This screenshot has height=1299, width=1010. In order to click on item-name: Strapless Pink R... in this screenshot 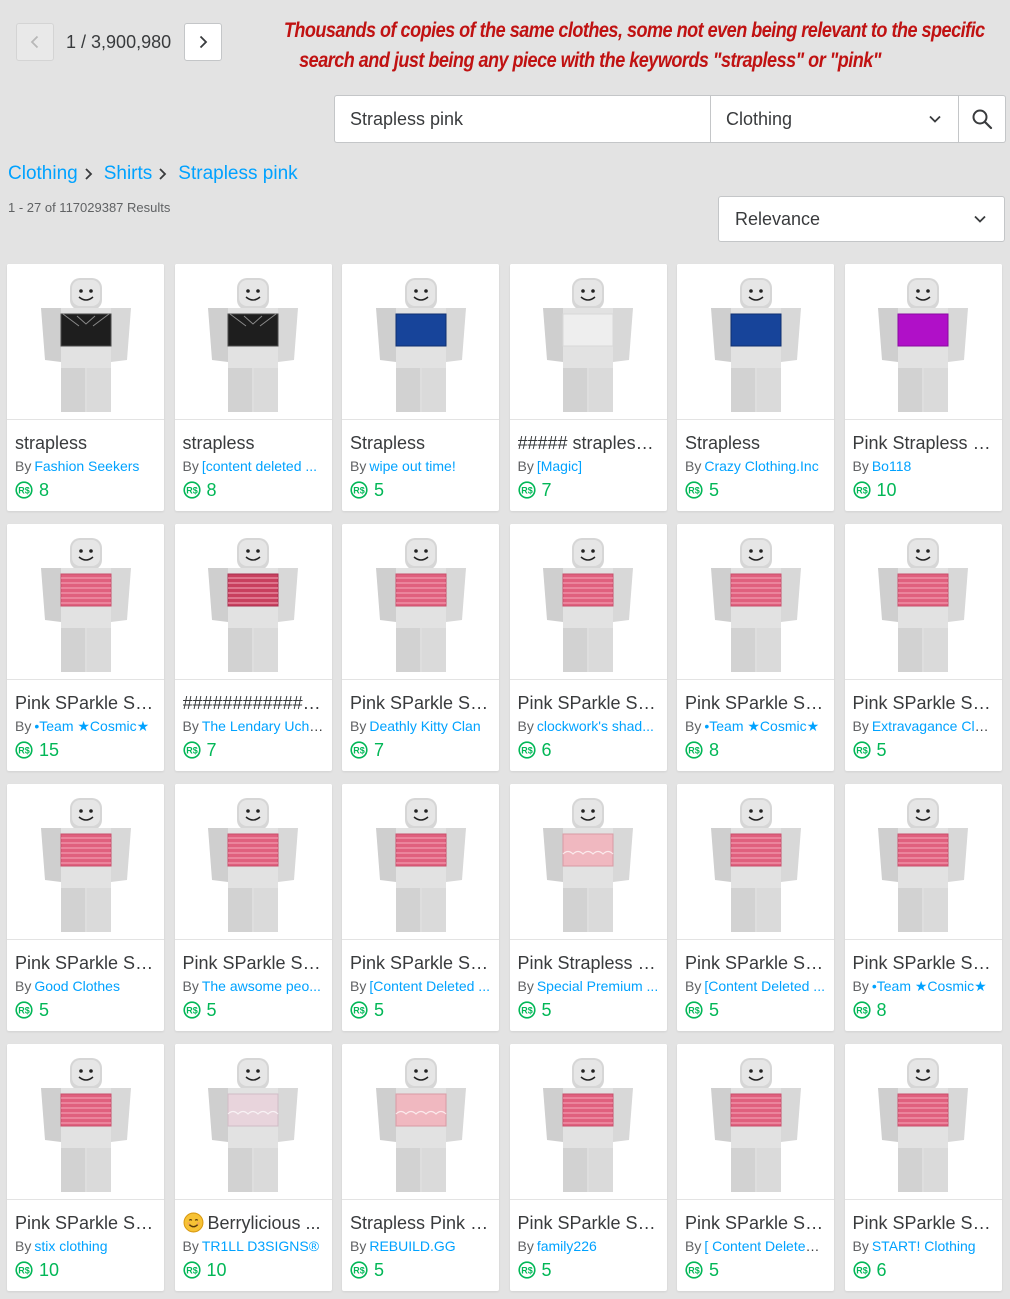, I will do `click(420, 1223)`.